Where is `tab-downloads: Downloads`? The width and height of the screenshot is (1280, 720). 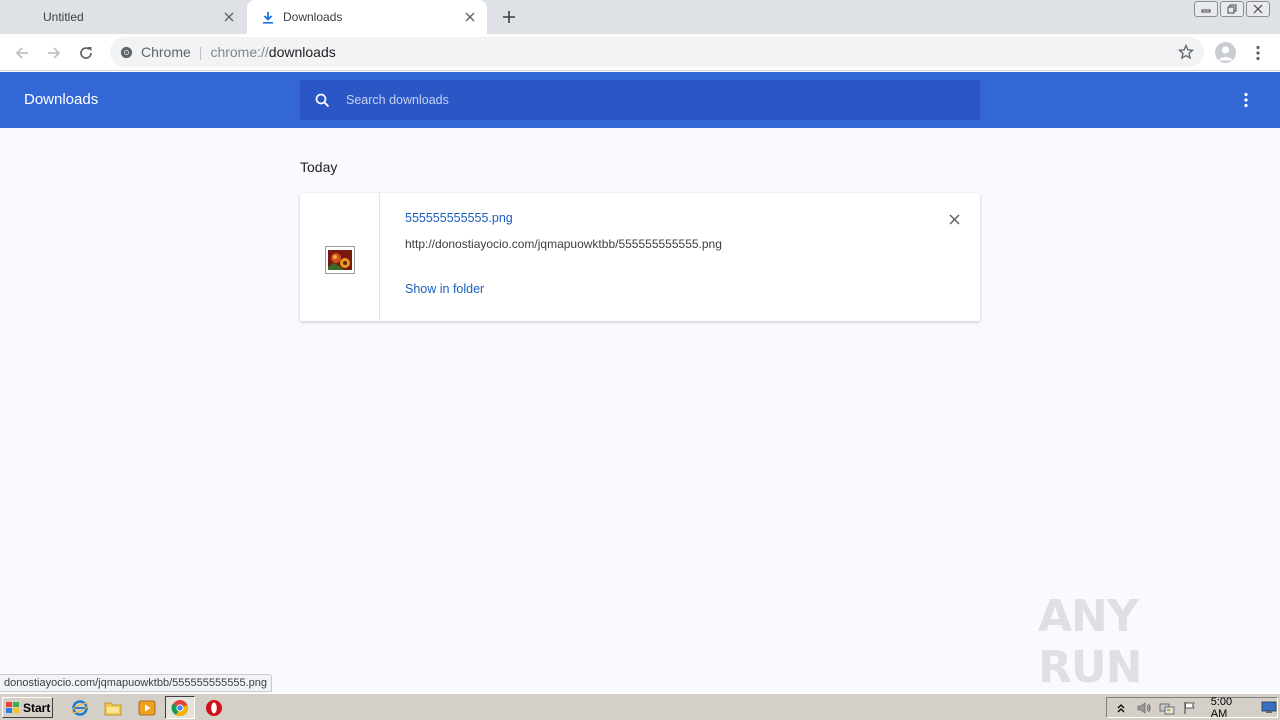 tab-downloads: Downloads is located at coordinates (367, 17).